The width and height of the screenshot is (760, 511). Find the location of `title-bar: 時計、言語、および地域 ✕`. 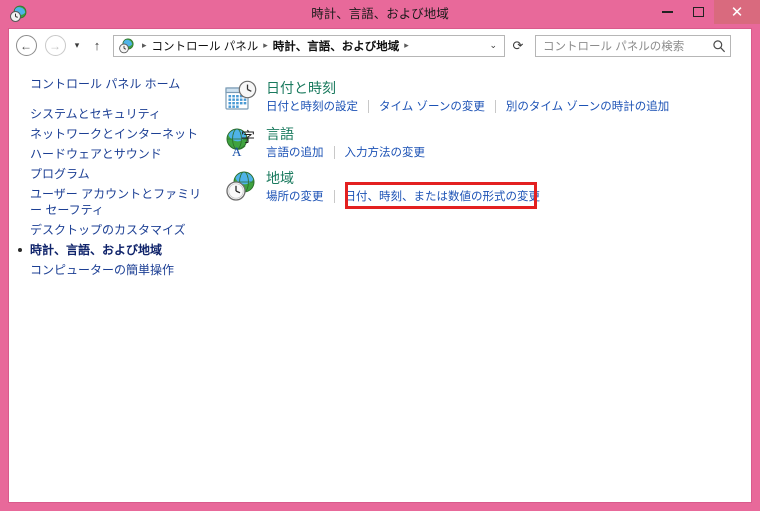

title-bar: 時計、言語、および地域 ✕ is located at coordinates (380, 14).